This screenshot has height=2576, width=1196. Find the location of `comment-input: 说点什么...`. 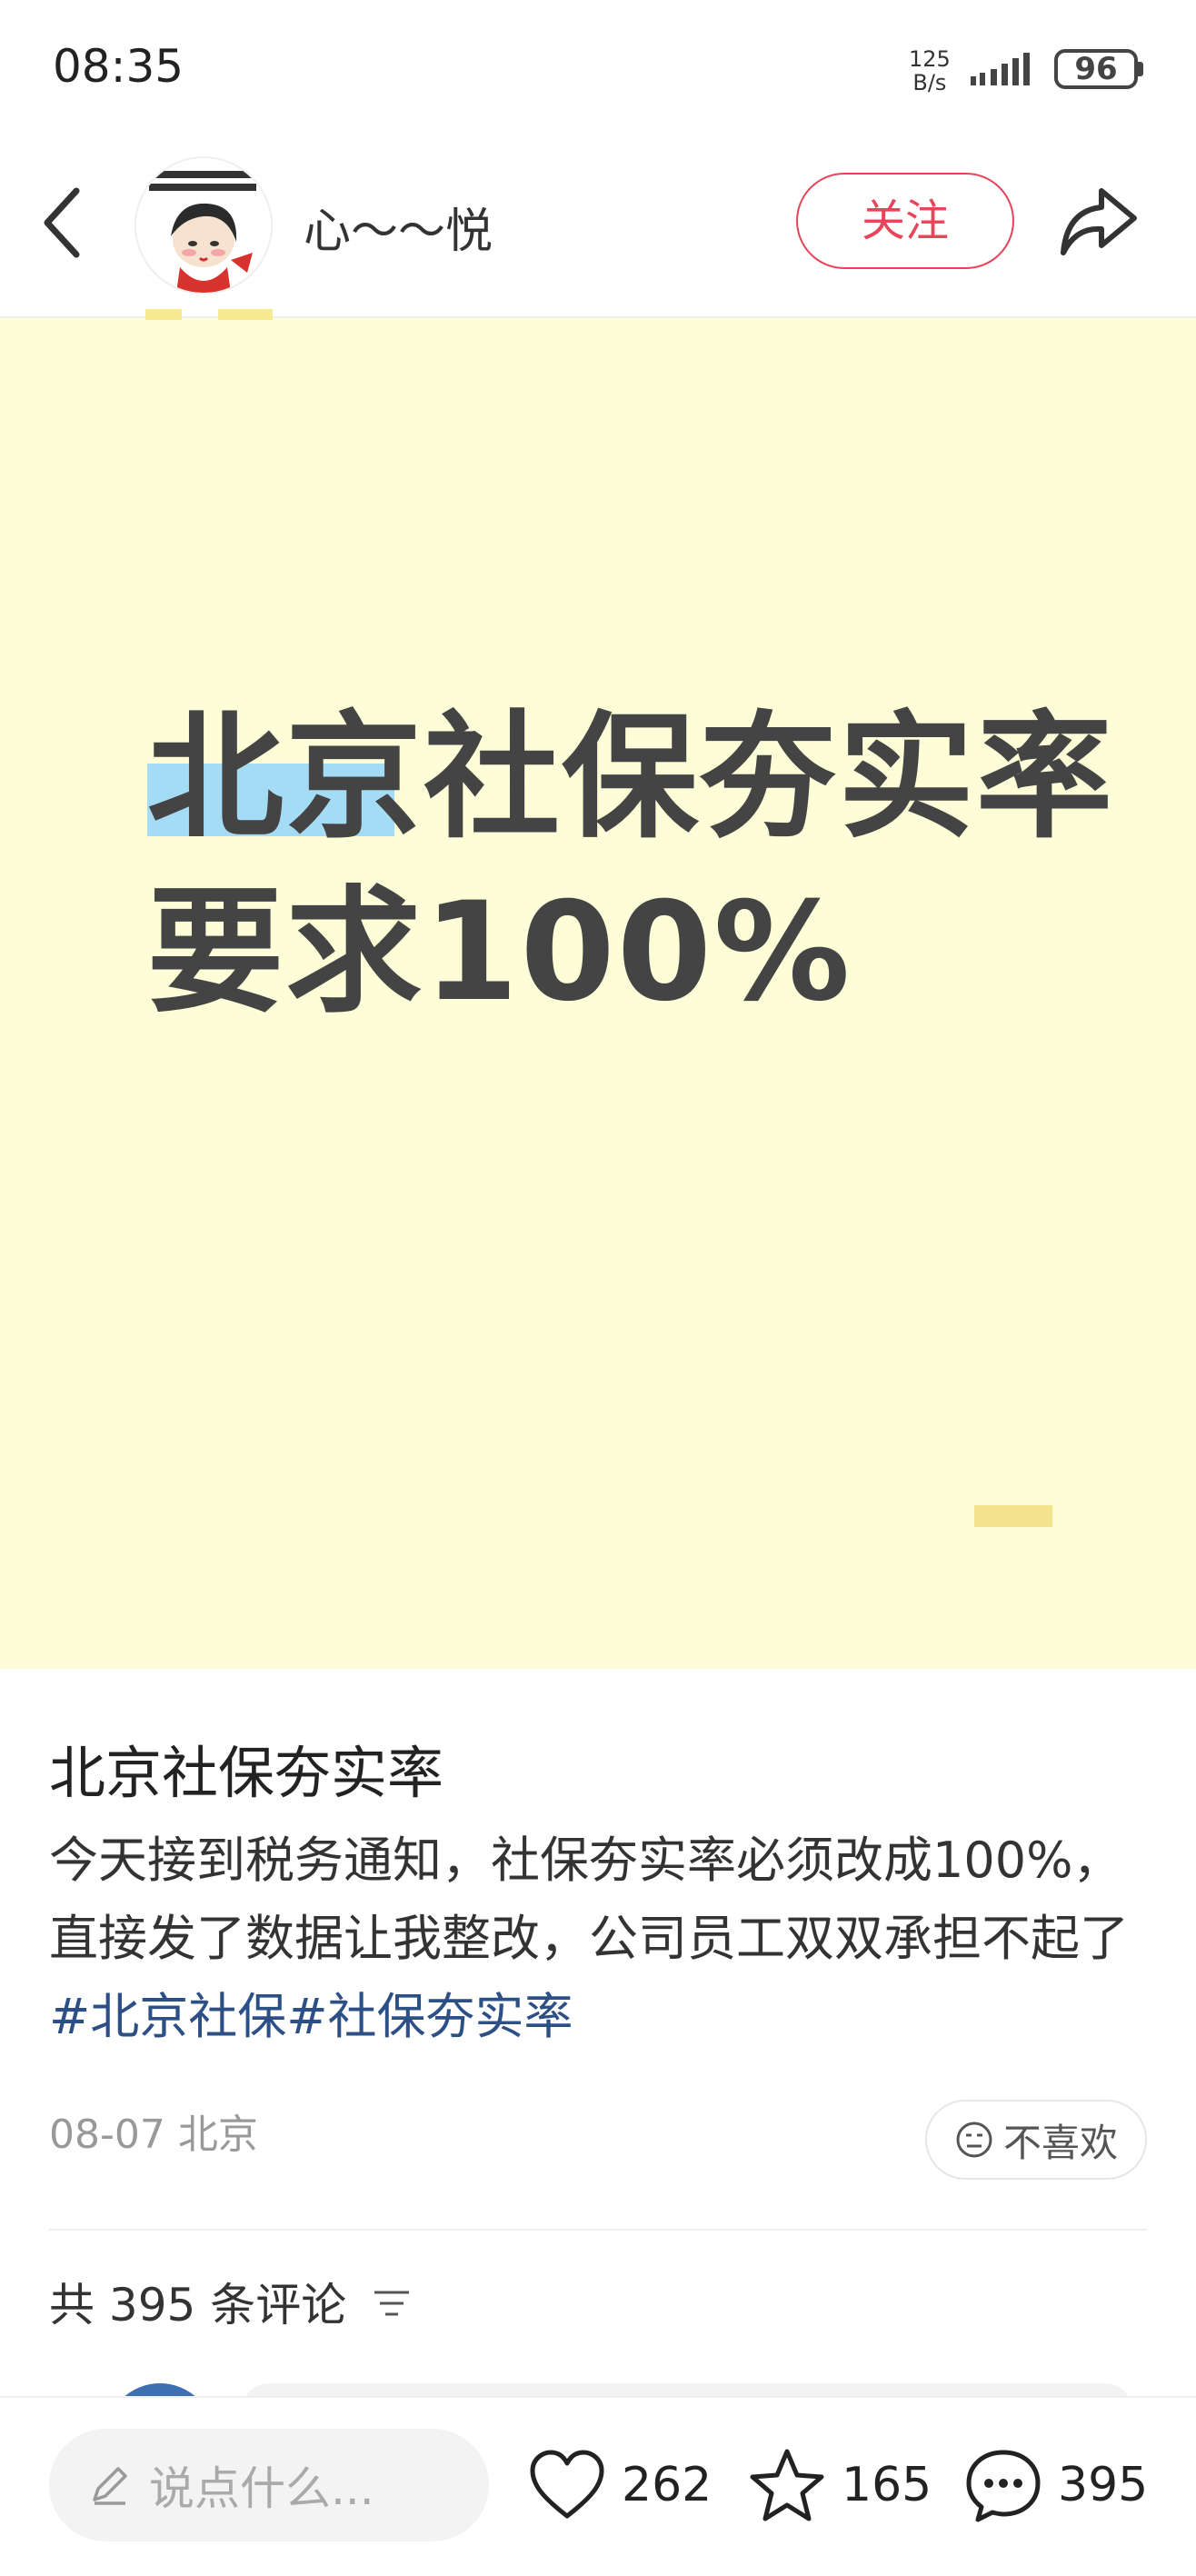

comment-input: 说点什么... is located at coordinates (269, 2485).